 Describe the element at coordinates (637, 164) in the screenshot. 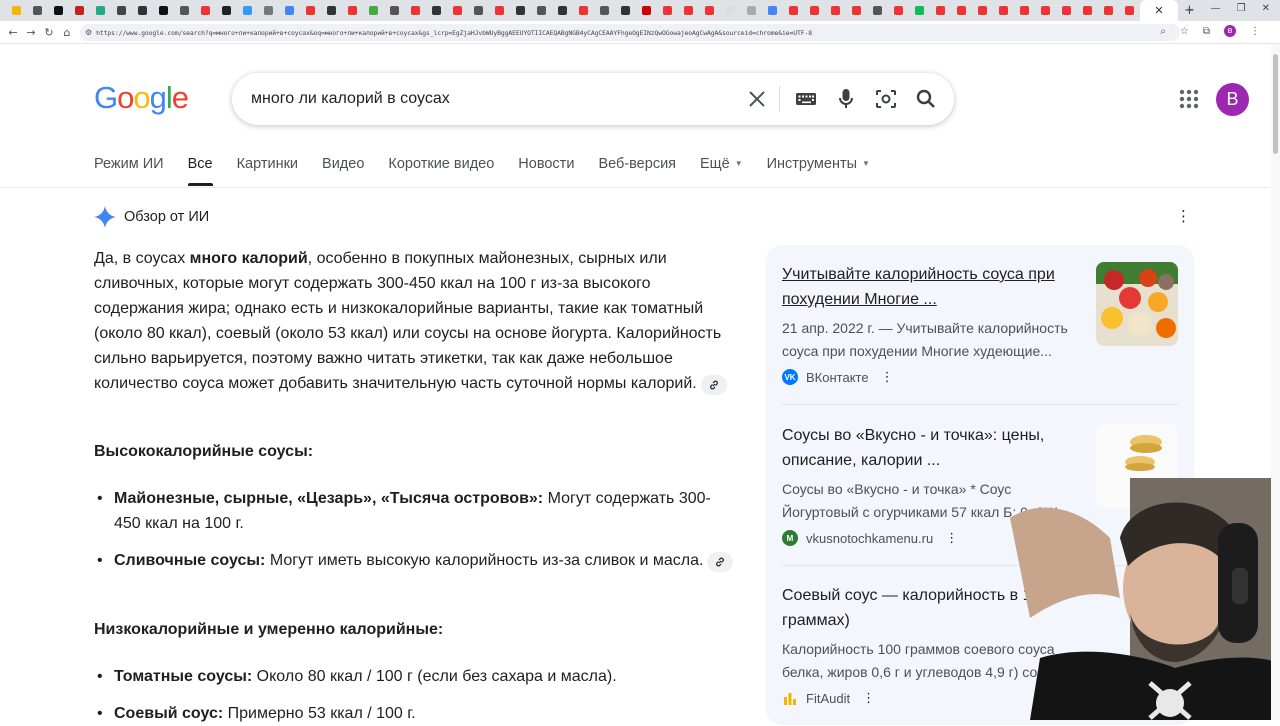

I see `filter-tab: Веб-версия` at that location.